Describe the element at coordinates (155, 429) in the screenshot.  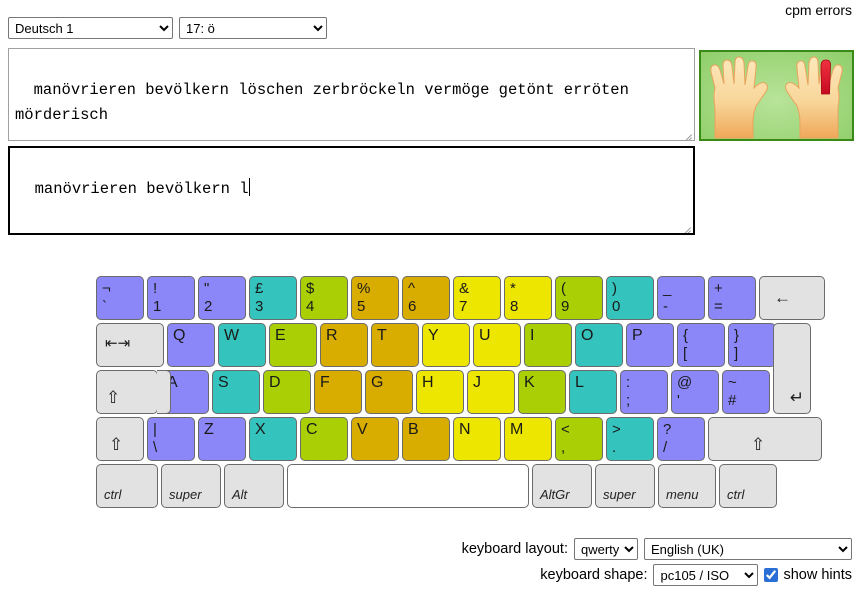
I see `key-backslash-shift-label: |` at that location.